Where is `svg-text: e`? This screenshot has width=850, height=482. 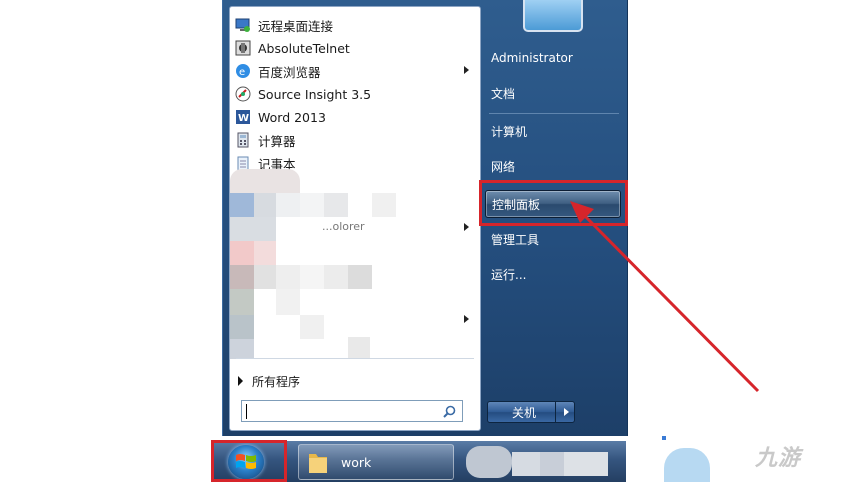 svg-text: e is located at coordinates (242, 72).